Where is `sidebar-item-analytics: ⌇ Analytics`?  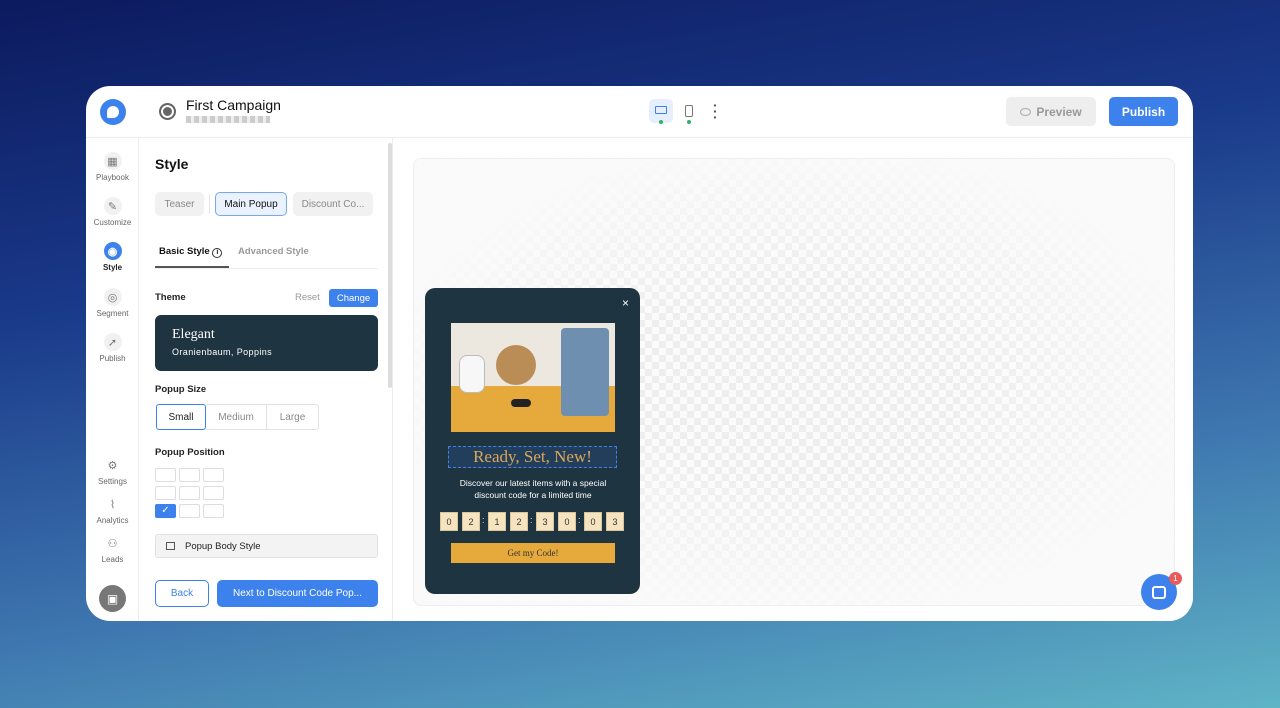 sidebar-item-analytics: ⌇ Analytics is located at coordinates (112, 510).